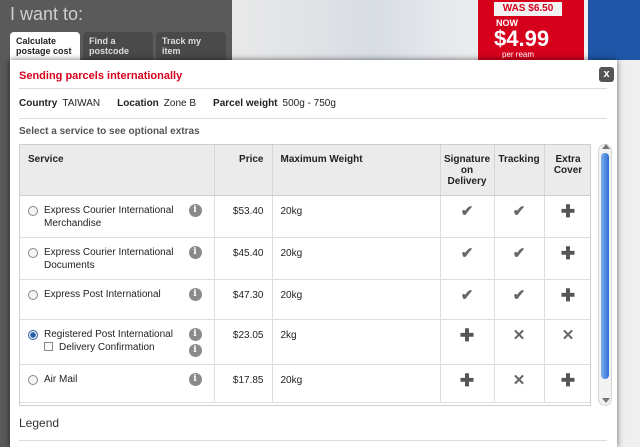 The height and width of the screenshot is (447, 640). Describe the element at coordinates (107, 347) in the screenshot. I see `delivery-confirmation-label: Delivery Confirmation` at that location.